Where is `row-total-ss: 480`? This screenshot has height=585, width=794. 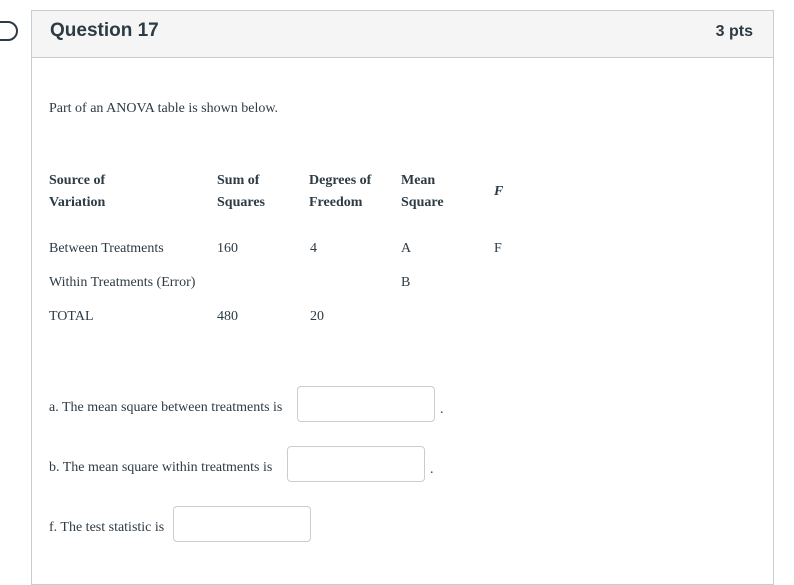
row-total-ss: 480 is located at coordinates (227, 316).